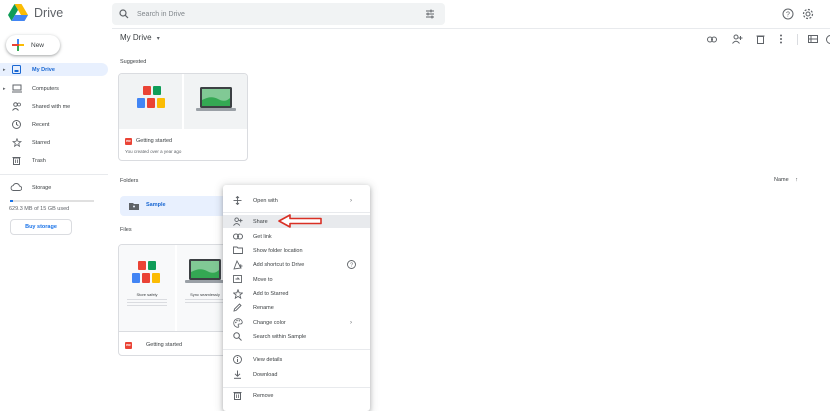 This screenshot has height=411, width=830. I want to click on menu-item-label: Remove, so click(263, 395).